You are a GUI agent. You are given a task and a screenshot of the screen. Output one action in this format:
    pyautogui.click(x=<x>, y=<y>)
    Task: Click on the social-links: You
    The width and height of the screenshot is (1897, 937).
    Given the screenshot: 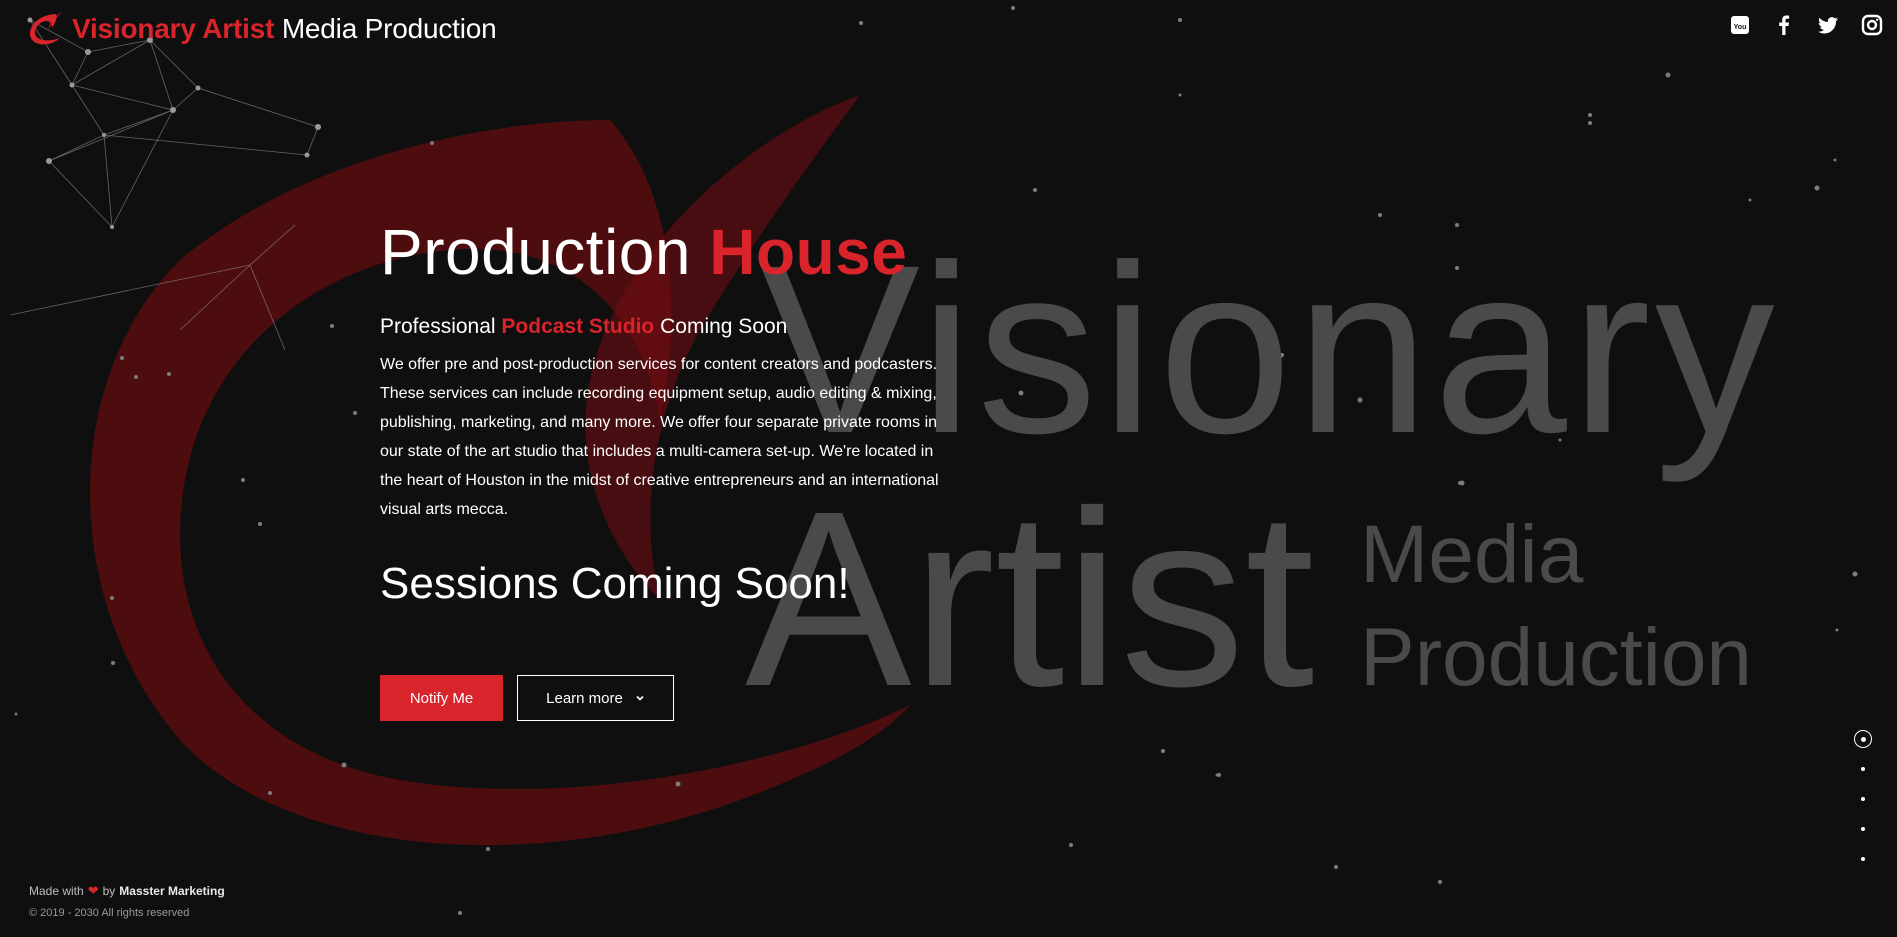 What is the action you would take?
    pyautogui.click(x=1795, y=25)
    